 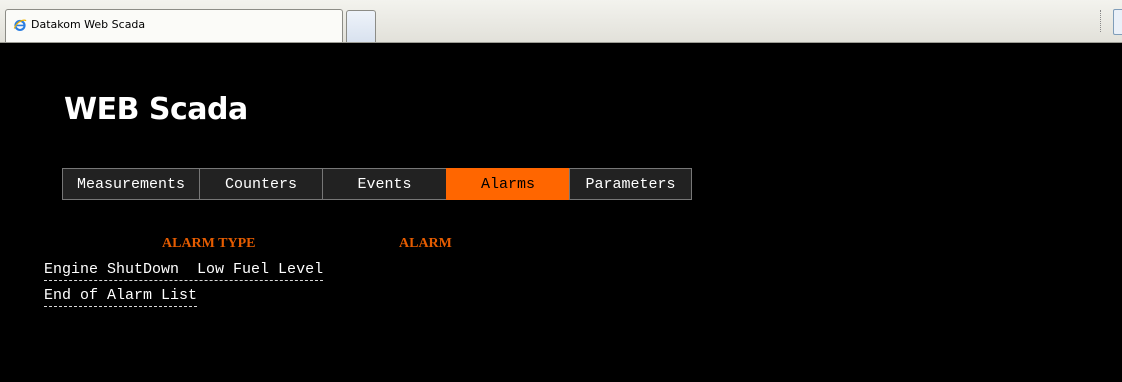 What do you see at coordinates (261, 184) in the screenshot?
I see `nav-tab-counters: Counters` at bounding box center [261, 184].